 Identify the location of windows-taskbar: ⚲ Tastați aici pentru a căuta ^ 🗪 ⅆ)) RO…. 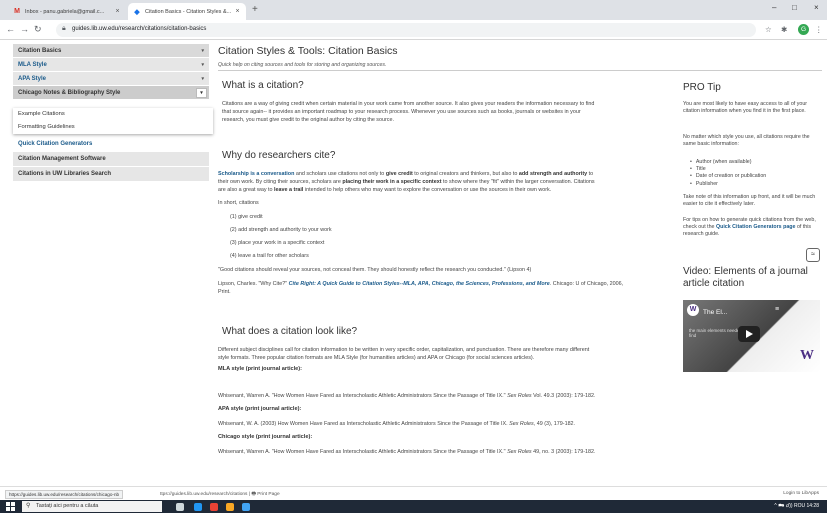
(413, 506).